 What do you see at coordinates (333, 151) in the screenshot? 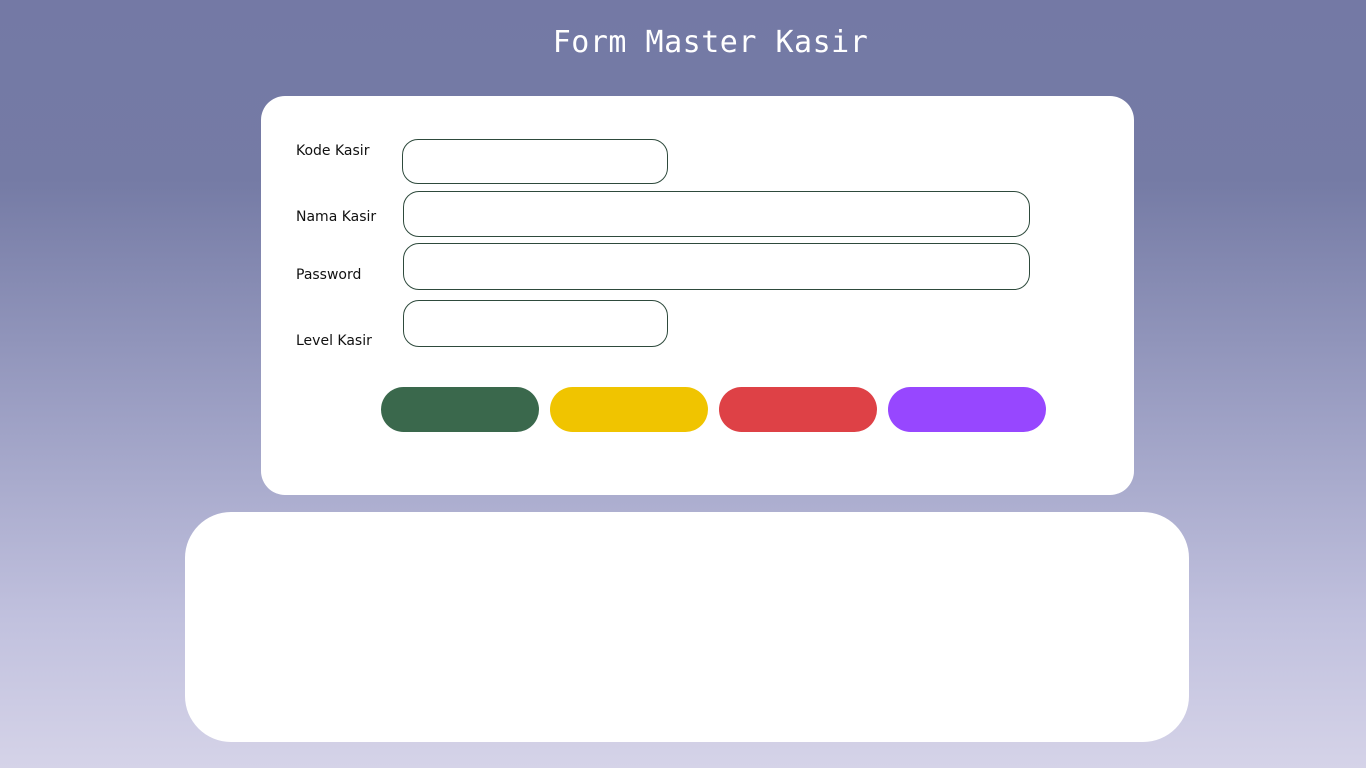
I see `kode-kasir-label: Kode Kasir` at bounding box center [333, 151].